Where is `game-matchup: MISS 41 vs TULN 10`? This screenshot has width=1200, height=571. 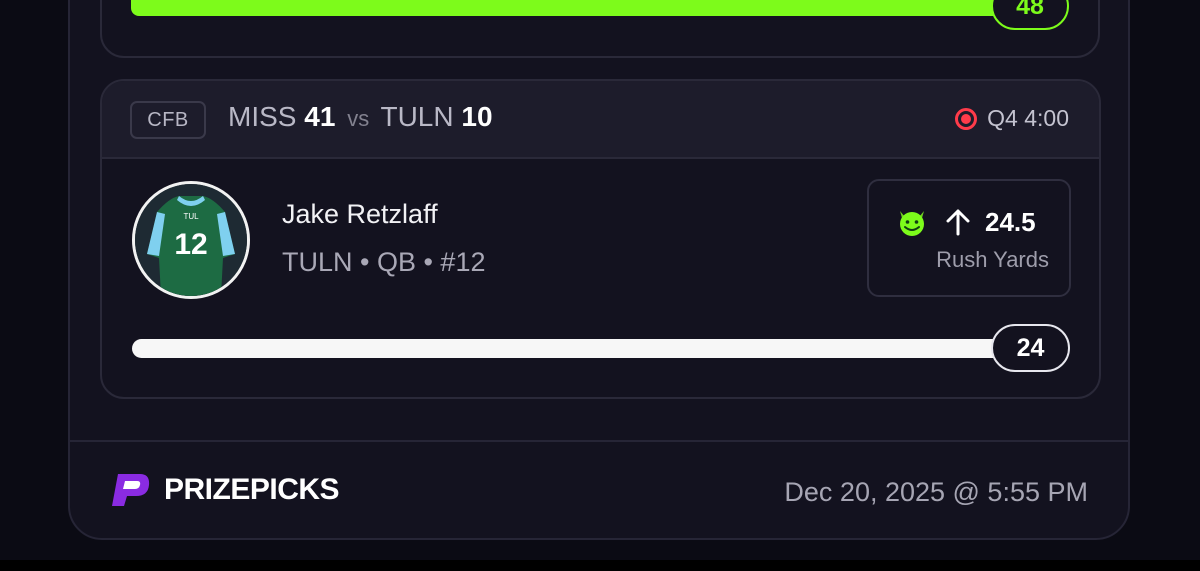
game-matchup: MISS 41 vs TULN 10 is located at coordinates (360, 117).